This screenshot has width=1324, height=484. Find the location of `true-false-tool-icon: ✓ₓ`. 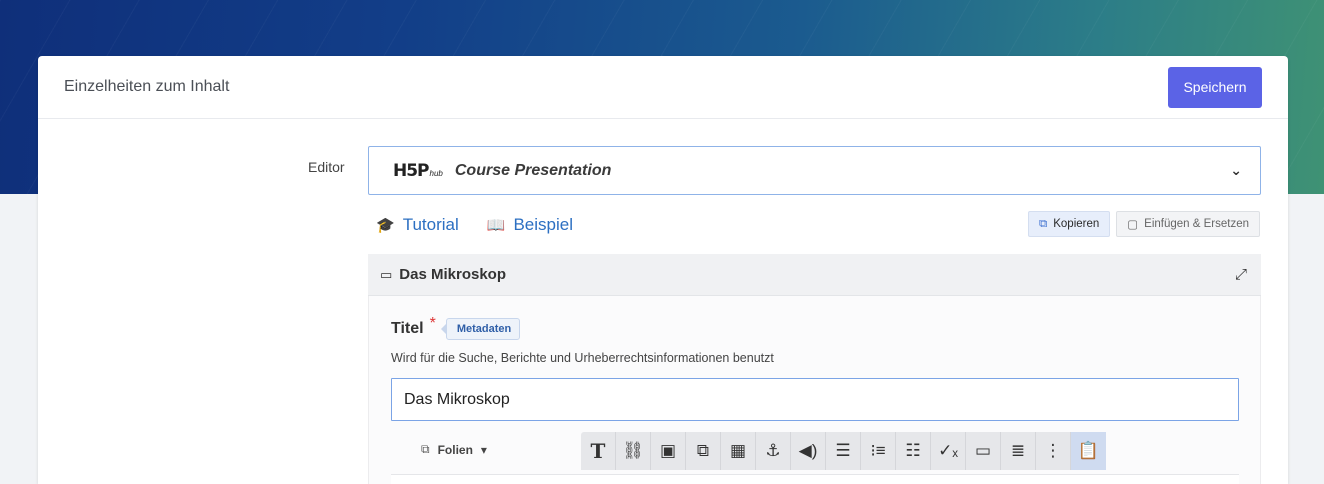

true-false-tool-icon: ✓ₓ is located at coordinates (948, 451).